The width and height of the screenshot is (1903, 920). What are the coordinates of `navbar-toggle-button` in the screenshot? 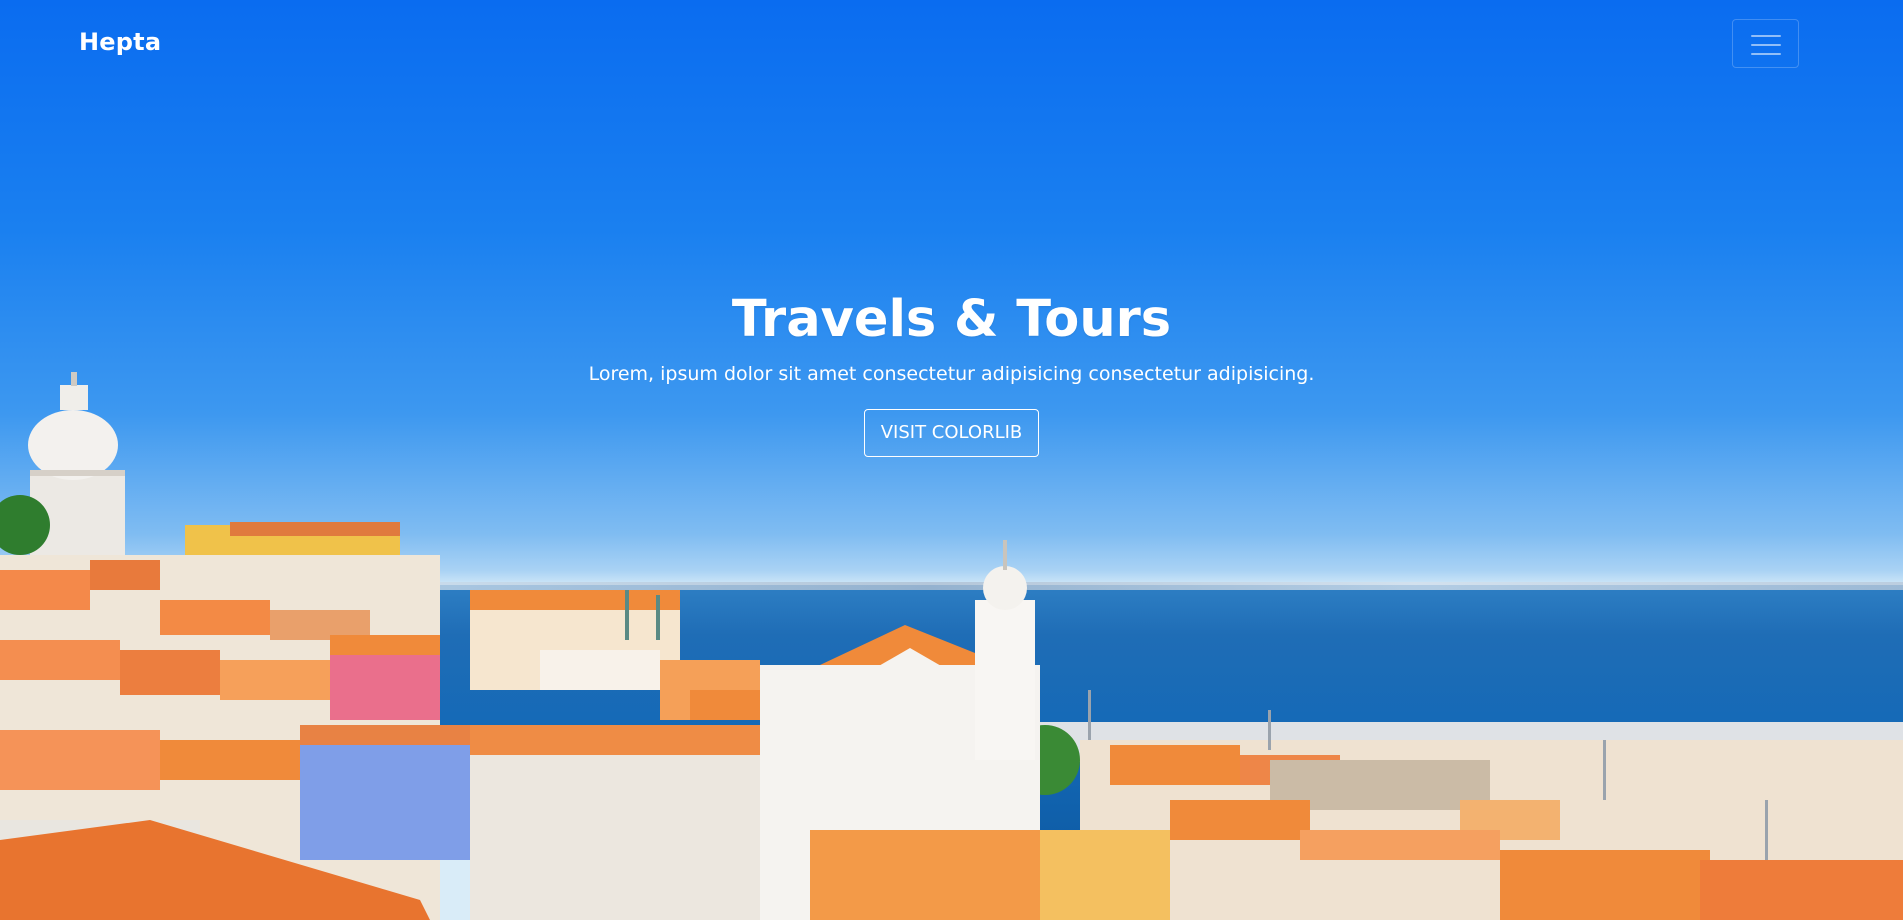 It's located at (1765, 43).